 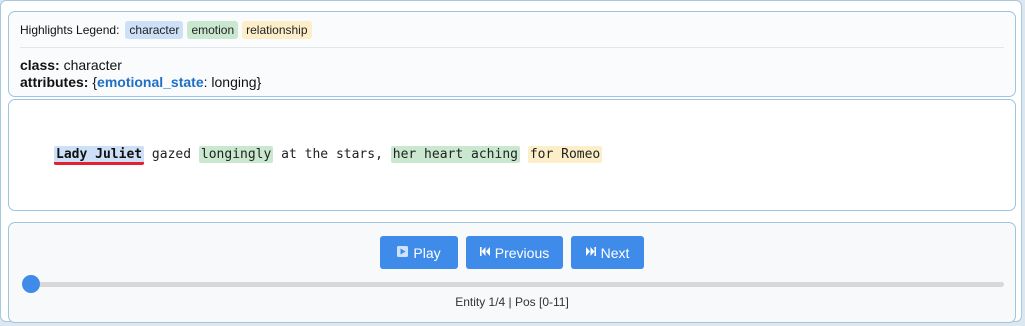 I want to click on previous-button: Previous, so click(x=514, y=252).